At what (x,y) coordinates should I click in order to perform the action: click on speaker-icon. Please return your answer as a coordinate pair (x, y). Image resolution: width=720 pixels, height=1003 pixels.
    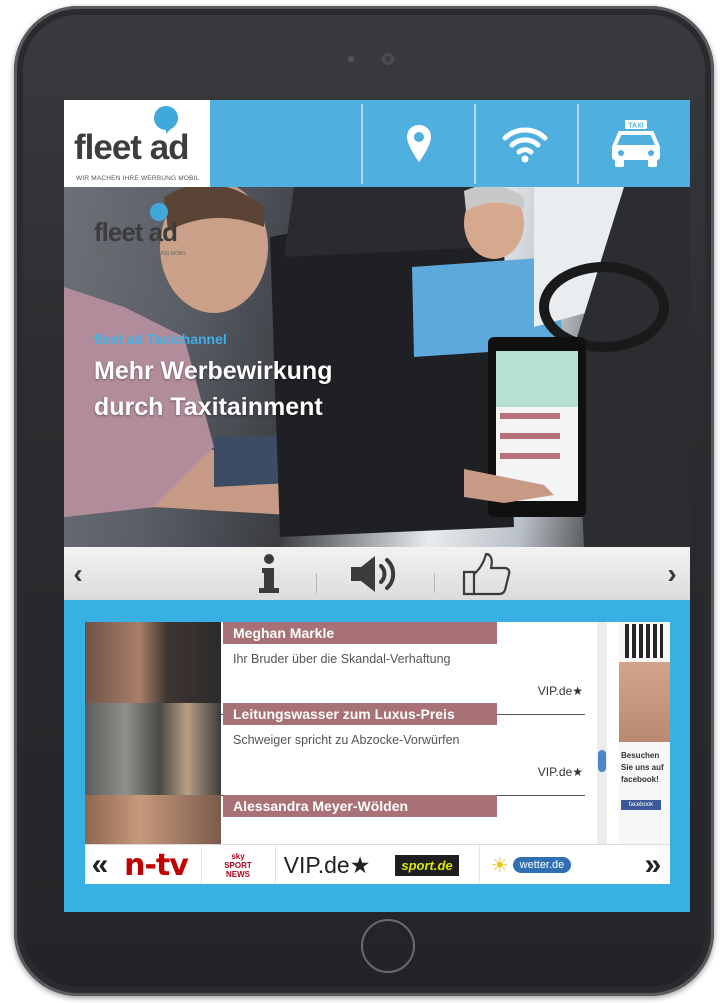
    Looking at the image, I should click on (378, 574).